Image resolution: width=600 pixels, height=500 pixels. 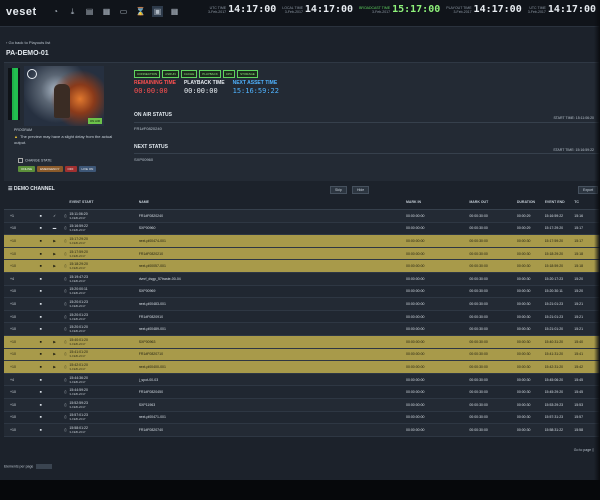 I want to click on col-mark-out: MARK OUT, so click(x=493, y=204).